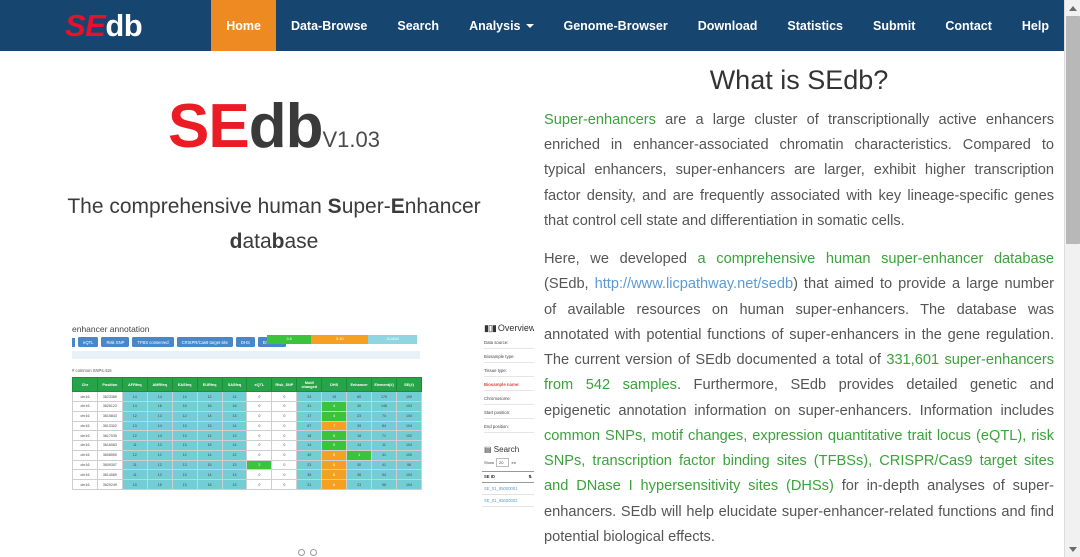 This screenshot has height=557, width=1080. Describe the element at coordinates (694, 284) in the screenshot. I see `external-link: http://www.licpathway.net/sedb` at that location.